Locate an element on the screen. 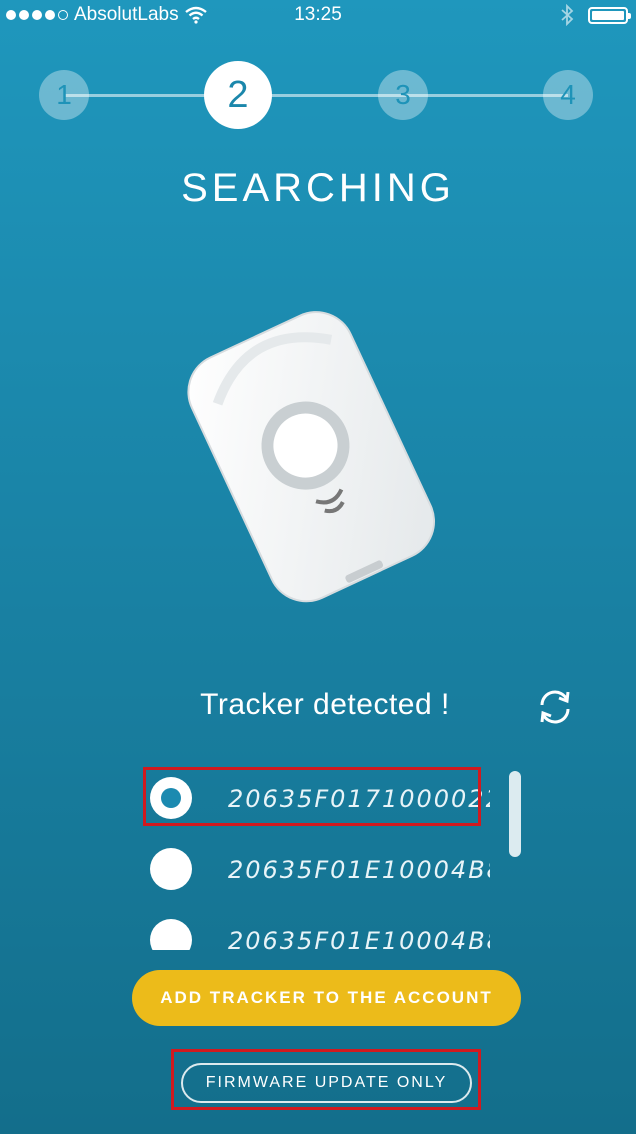 The image size is (636, 1134). bluetooth-icon is located at coordinates (567, 15).